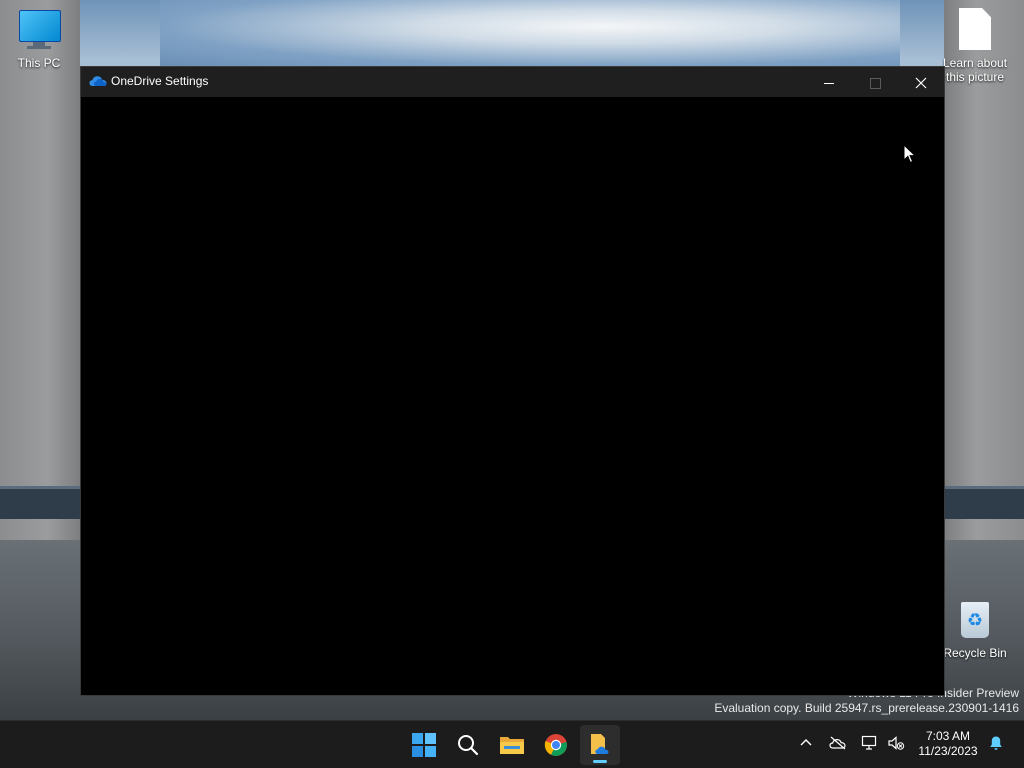 The width and height of the screenshot is (1024, 768). What do you see at coordinates (975, 30) in the screenshot?
I see `document-icon` at bounding box center [975, 30].